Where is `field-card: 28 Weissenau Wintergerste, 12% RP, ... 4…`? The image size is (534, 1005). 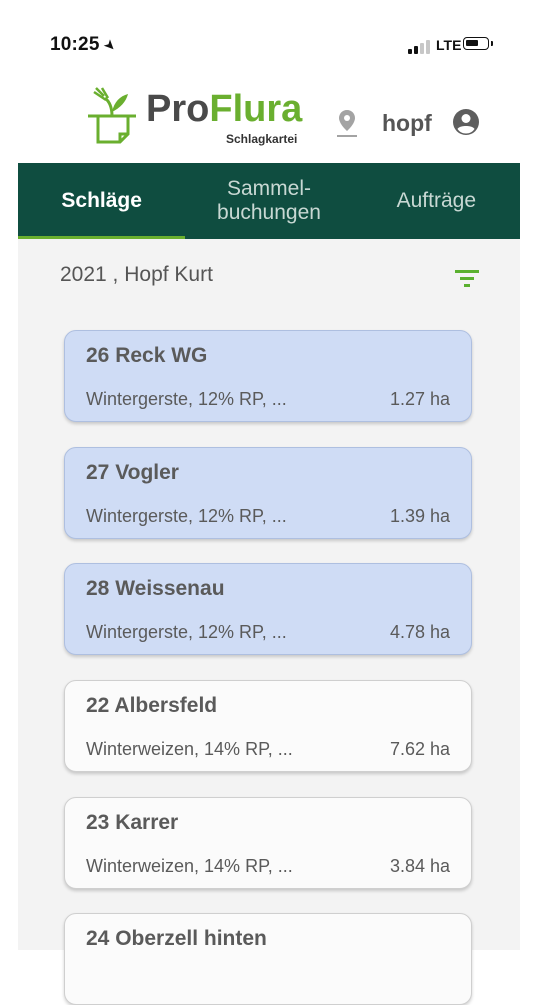
field-card: 28 Weissenau Wintergerste, 12% RP, ... 4… is located at coordinates (268, 609).